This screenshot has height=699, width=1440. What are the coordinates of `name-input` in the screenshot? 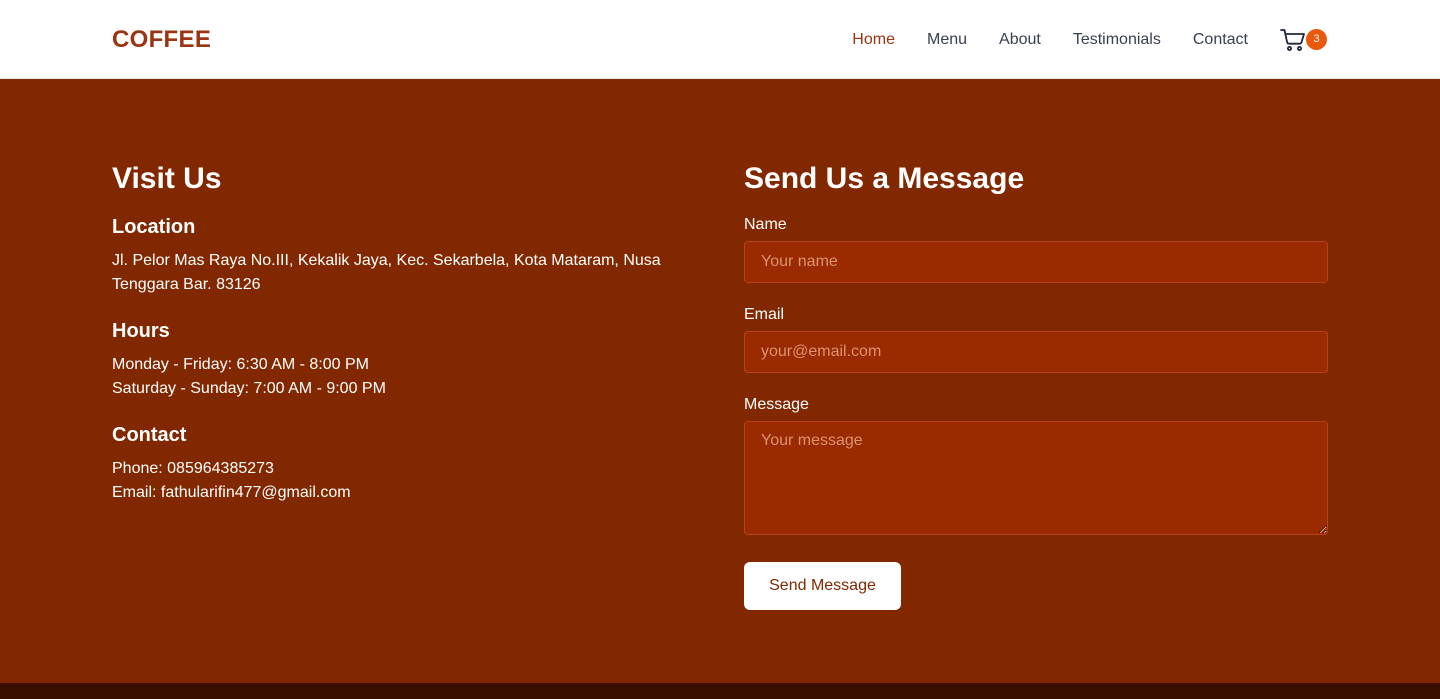 It's located at (1036, 262).